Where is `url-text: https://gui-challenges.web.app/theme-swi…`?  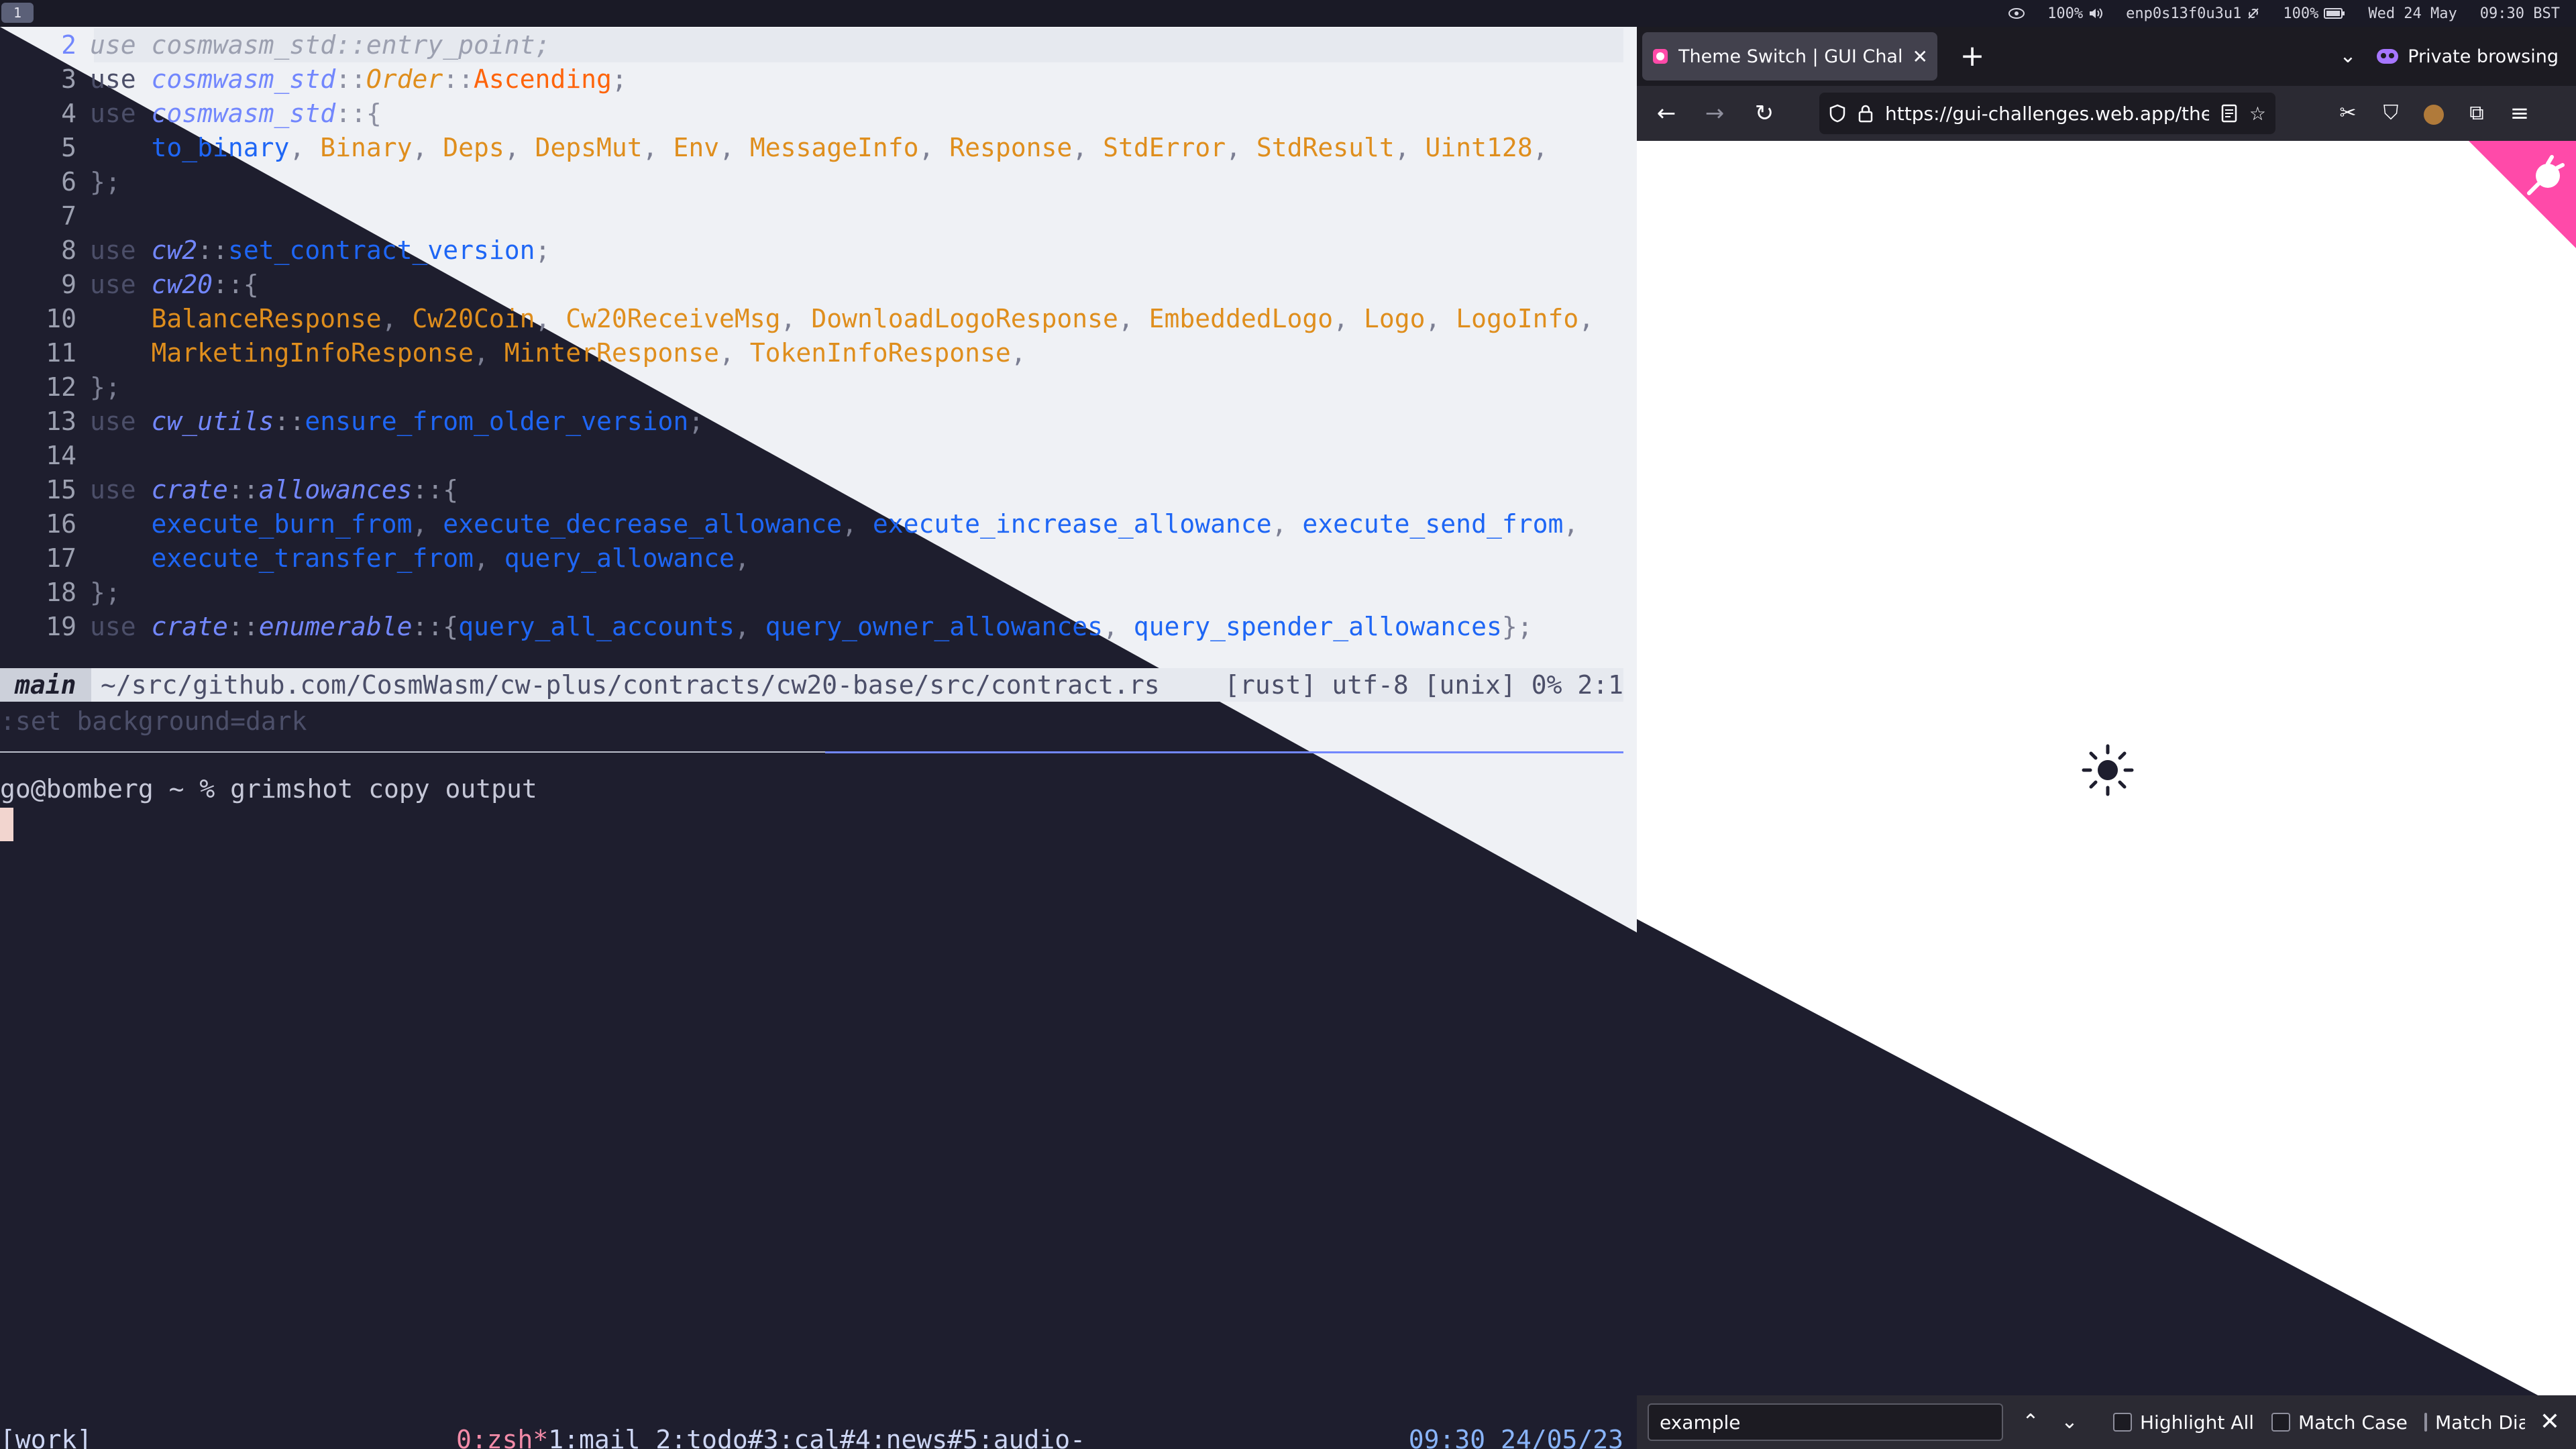 url-text: https://gui-challenges.web.app/theme-swi… is located at coordinates (2047, 114).